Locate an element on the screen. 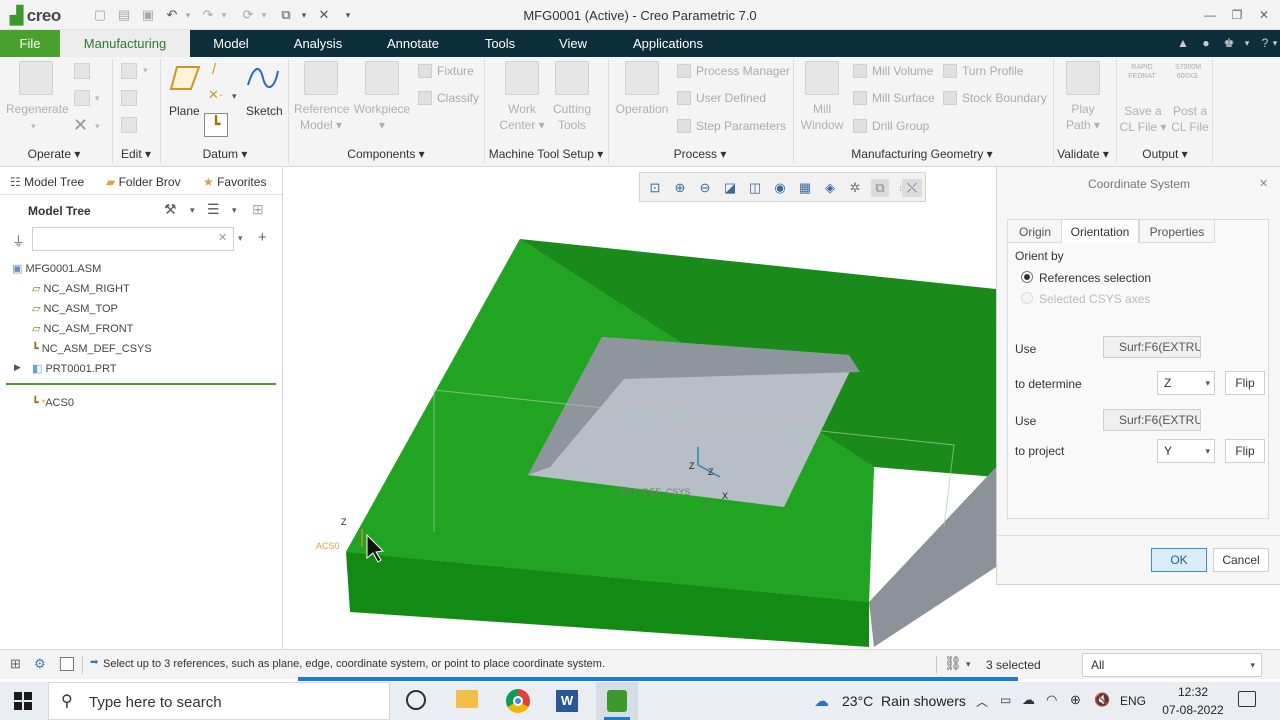 This screenshot has width=1280, height=720. mirror-icon is located at coordinates (129, 98).